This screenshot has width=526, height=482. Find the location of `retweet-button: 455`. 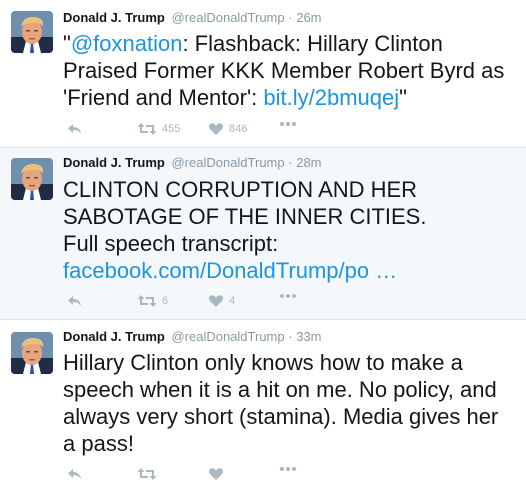

retweet-button: 455 is located at coordinates (158, 129).